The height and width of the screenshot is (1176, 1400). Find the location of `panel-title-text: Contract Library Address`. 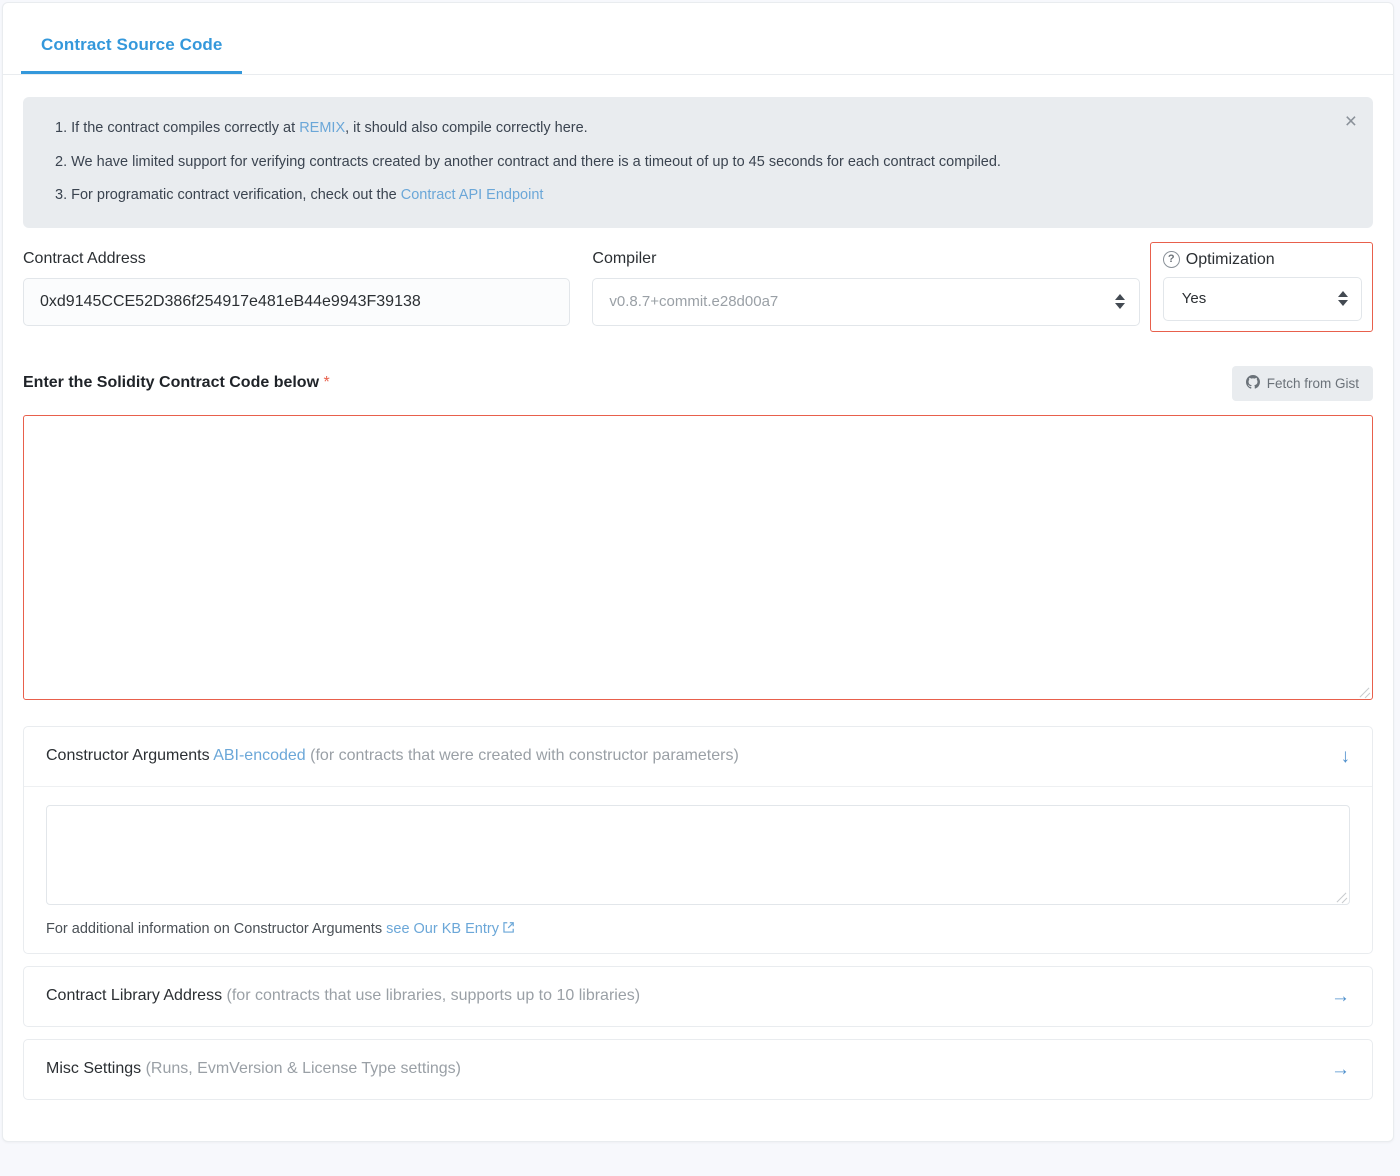

panel-title-text: Contract Library Address is located at coordinates (134, 996).